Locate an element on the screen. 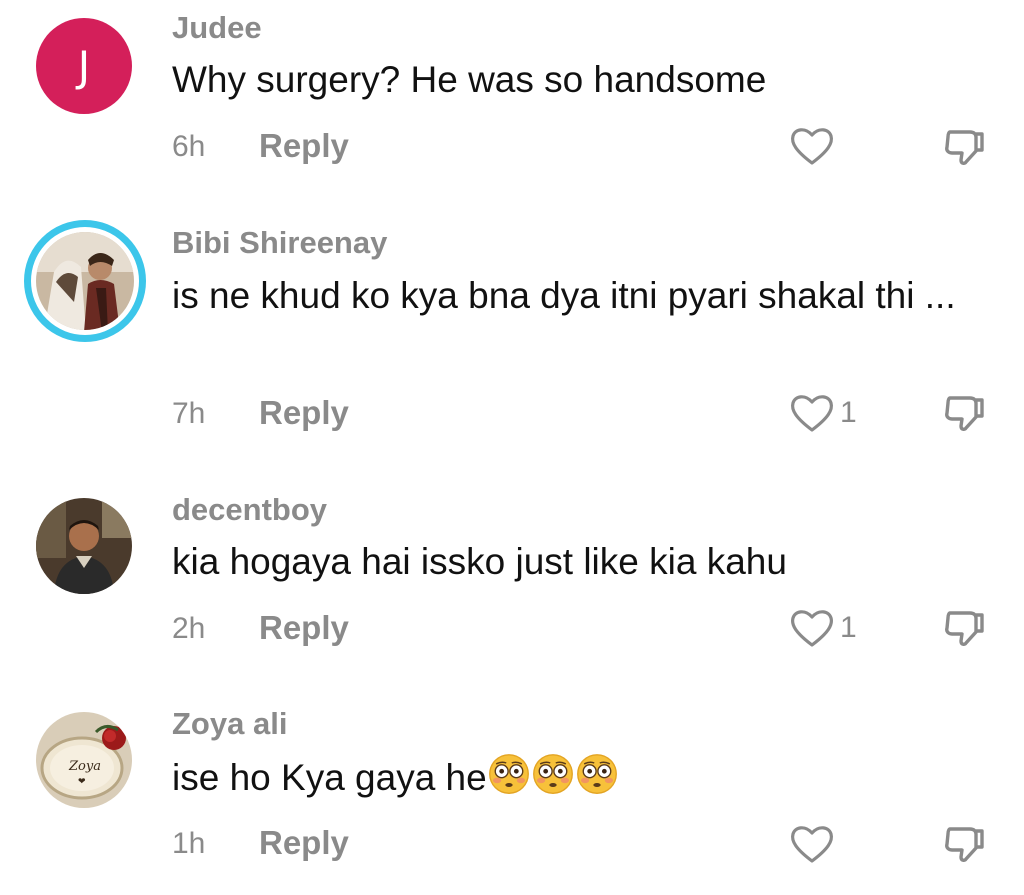  avatar-image: Zoya ❤ is located at coordinates (84, 760).